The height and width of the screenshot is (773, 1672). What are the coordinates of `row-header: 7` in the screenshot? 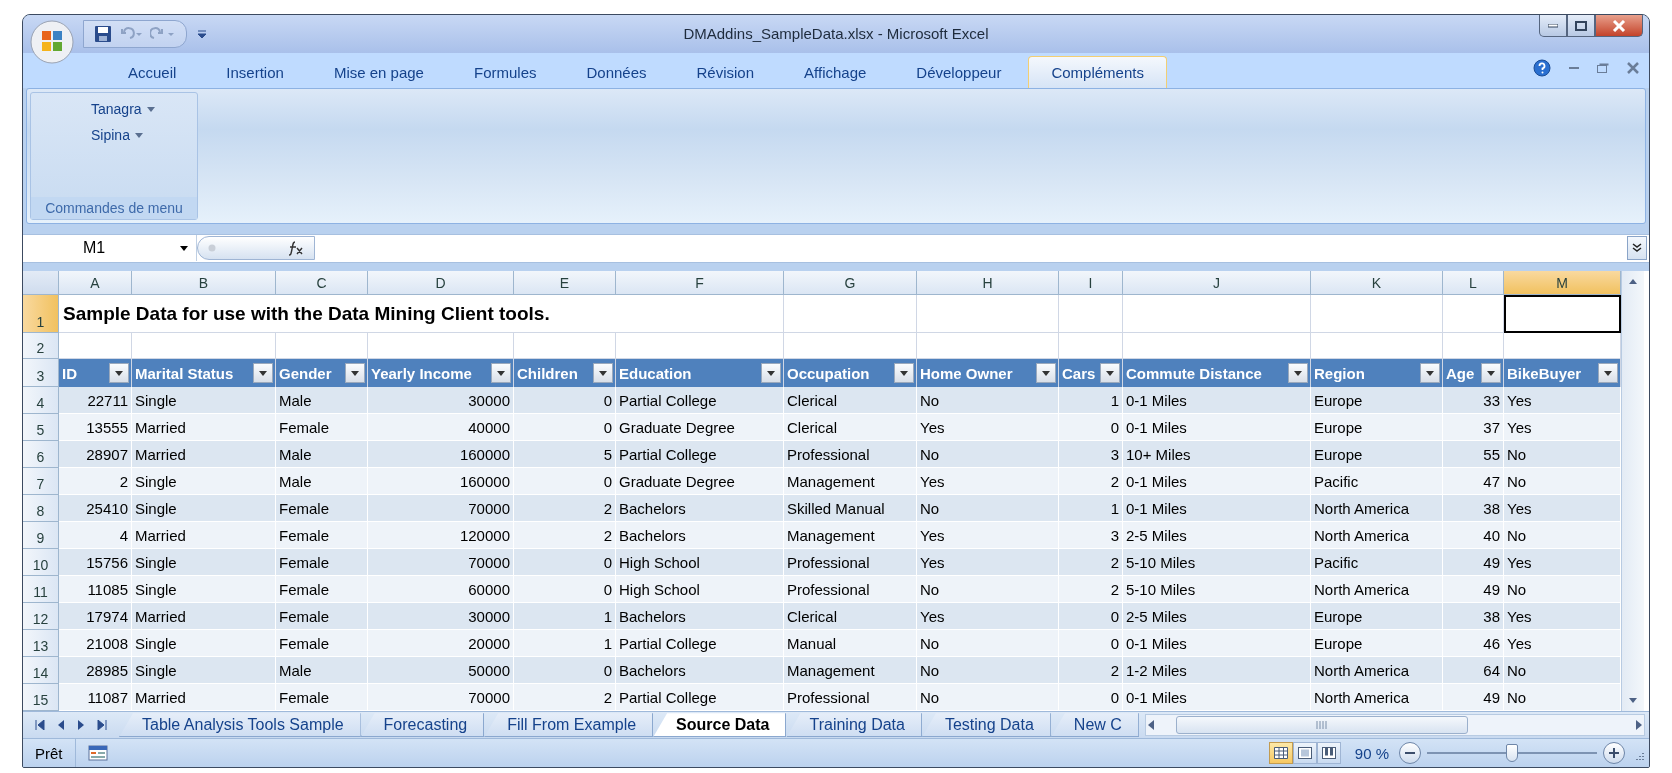 It's located at (41, 482).